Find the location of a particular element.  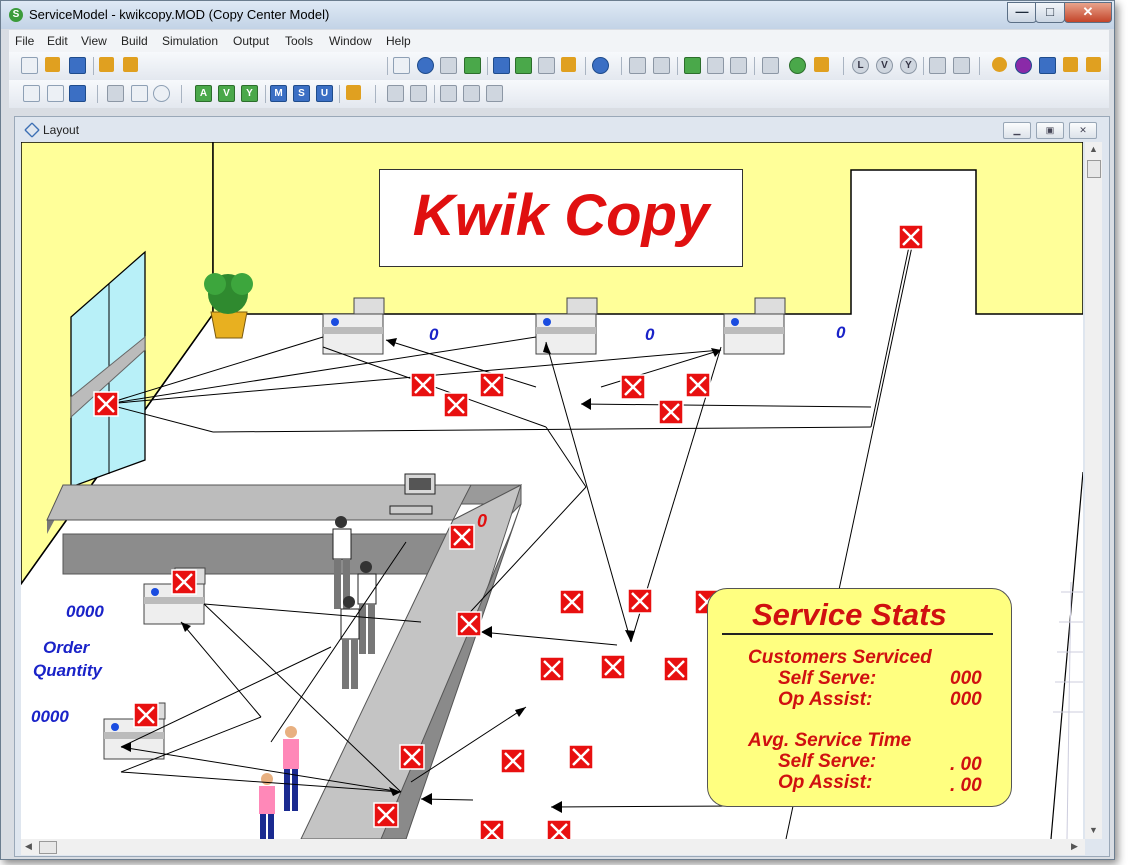

run-icon is located at coordinates (692, 65).